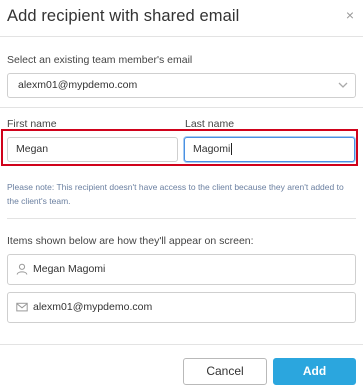 Image resolution: width=363 pixels, height=391 pixels. What do you see at coordinates (343, 90) in the screenshot?
I see `chevron-down-icon` at bounding box center [343, 90].